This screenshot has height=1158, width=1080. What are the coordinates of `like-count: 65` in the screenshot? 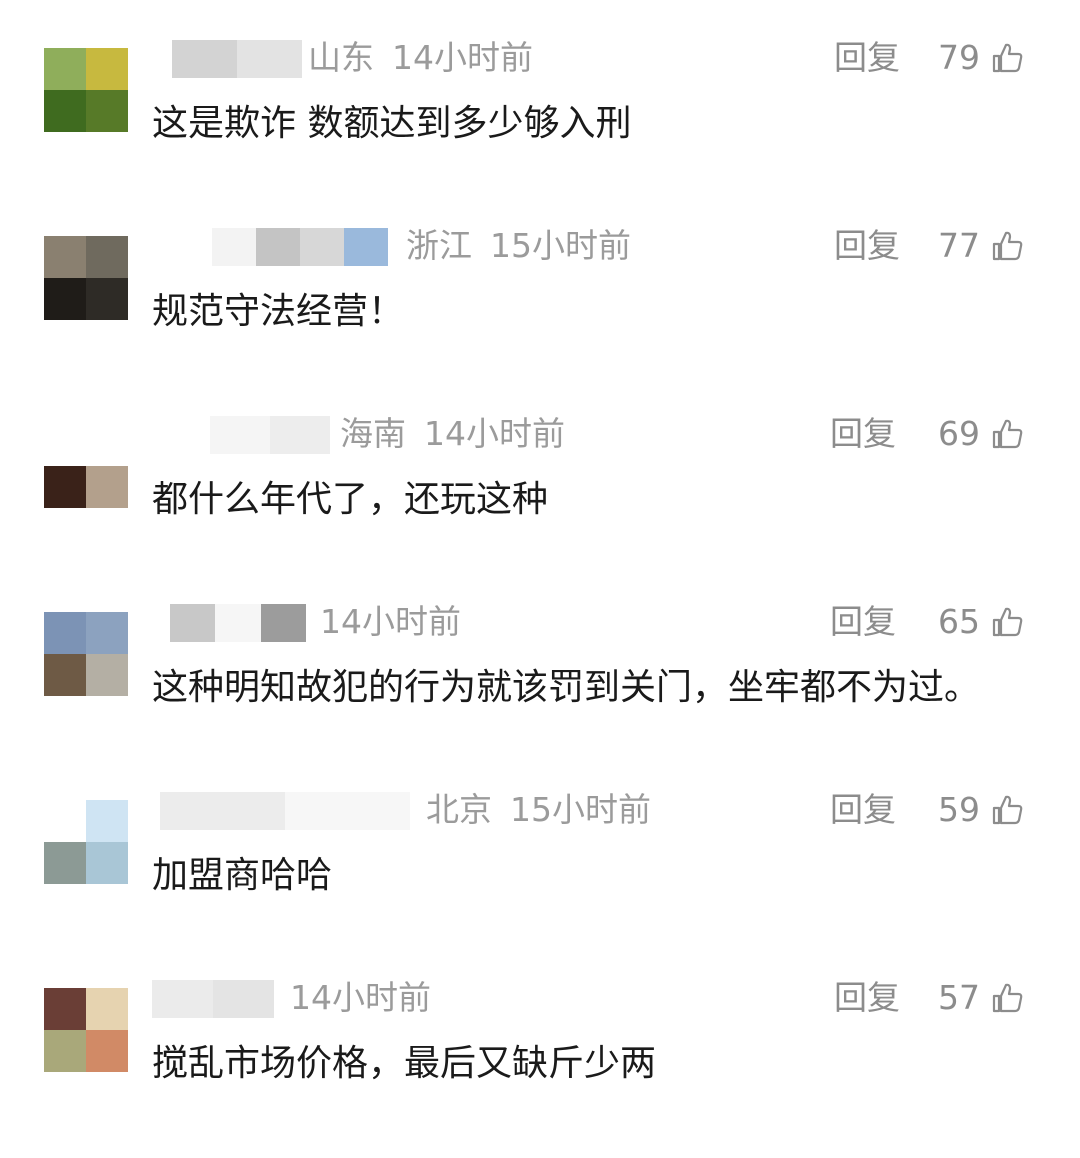 It's located at (959, 621).